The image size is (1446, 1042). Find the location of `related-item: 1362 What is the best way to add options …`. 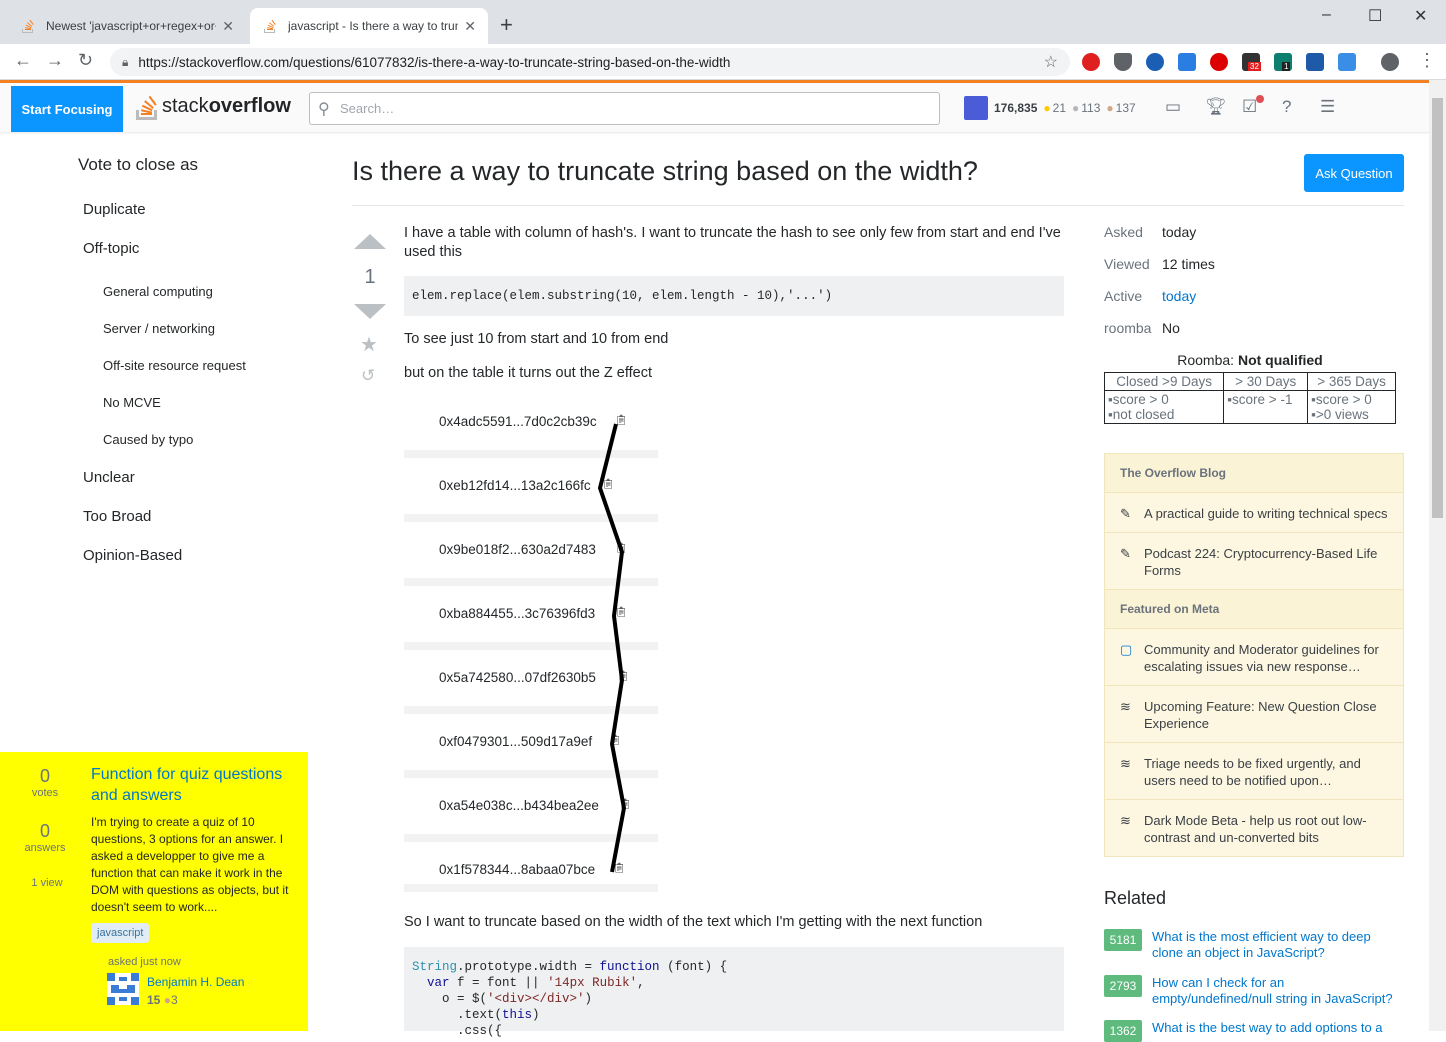

related-item: 1362 What is the best way to add options … is located at coordinates (1254, 1031).